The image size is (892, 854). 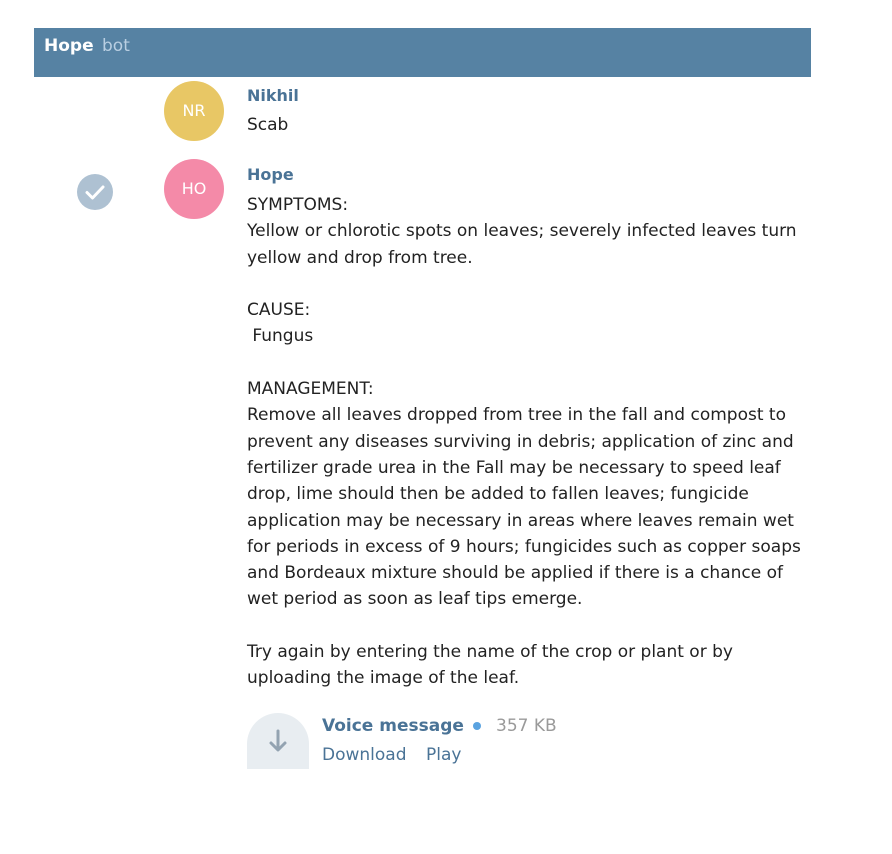 What do you see at coordinates (69, 46) in the screenshot?
I see `chat-title: Hope` at bounding box center [69, 46].